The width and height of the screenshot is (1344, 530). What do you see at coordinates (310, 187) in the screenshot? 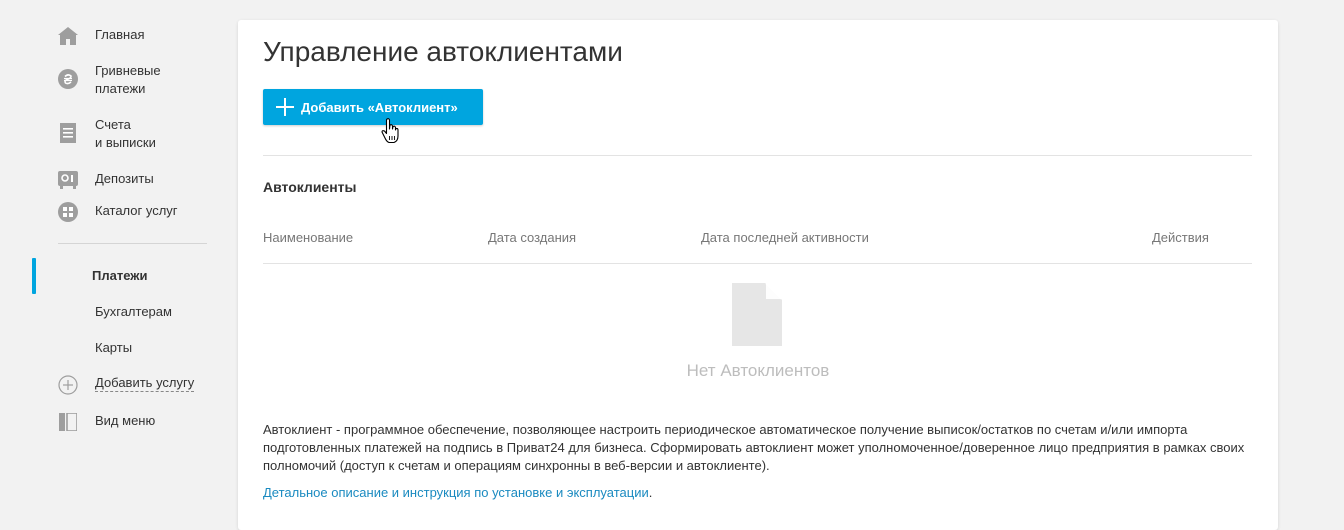
I see `section-title: Автоклиенты` at bounding box center [310, 187].